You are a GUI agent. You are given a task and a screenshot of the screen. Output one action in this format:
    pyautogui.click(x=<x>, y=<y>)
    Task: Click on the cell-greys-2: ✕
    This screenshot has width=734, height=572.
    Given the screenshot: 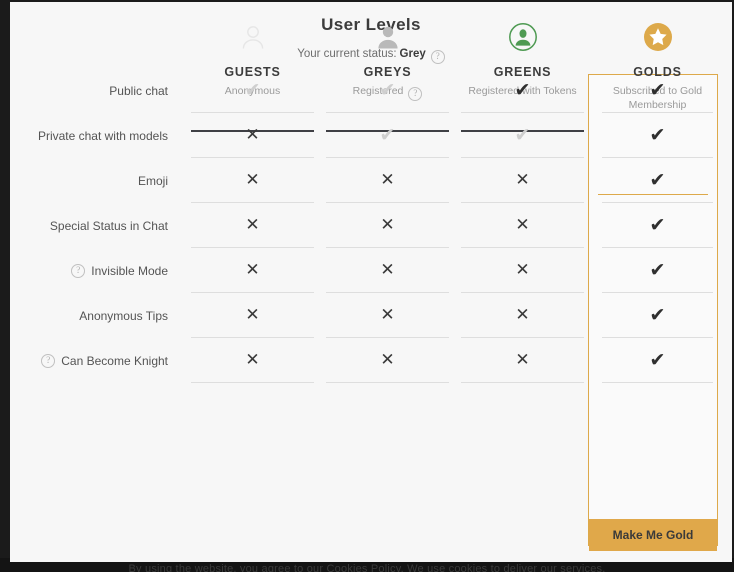 What is the action you would take?
    pyautogui.click(x=387, y=180)
    